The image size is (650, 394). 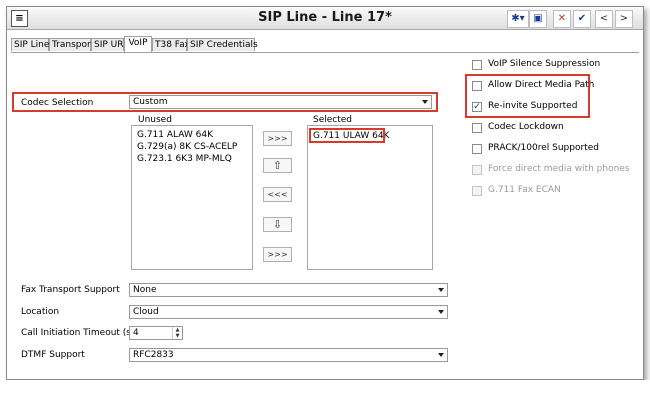 I want to click on torn-edge, so click(x=325, y=387).